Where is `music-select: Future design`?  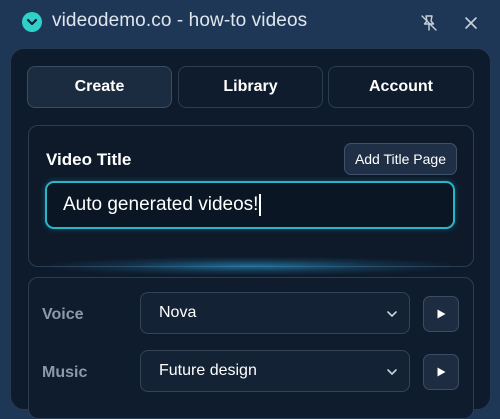
music-select: Future design is located at coordinates (275, 371).